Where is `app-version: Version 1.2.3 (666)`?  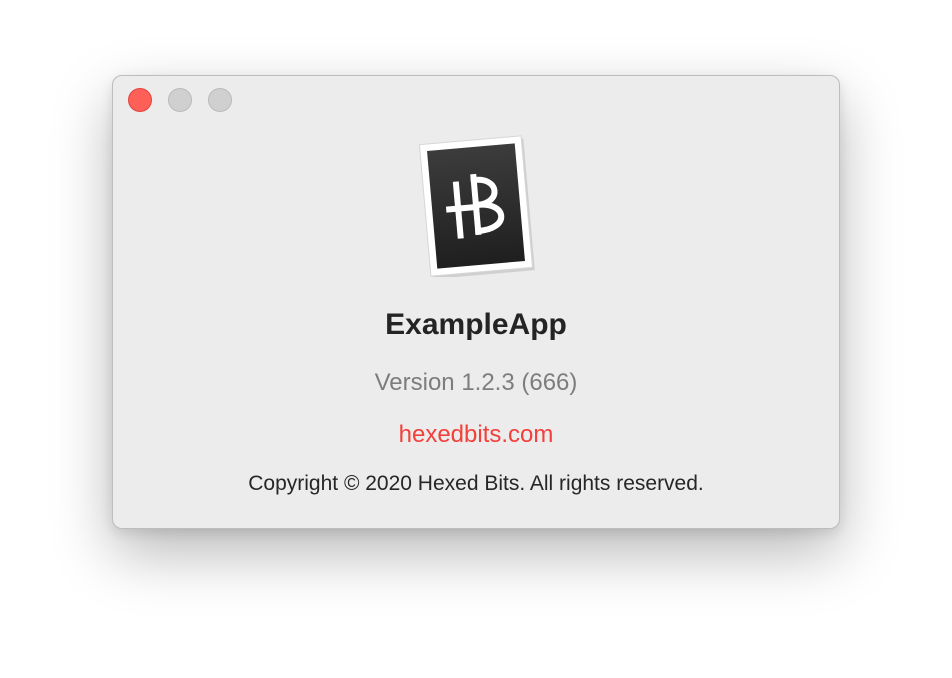
app-version: Version 1.2.3 (666) is located at coordinates (476, 382).